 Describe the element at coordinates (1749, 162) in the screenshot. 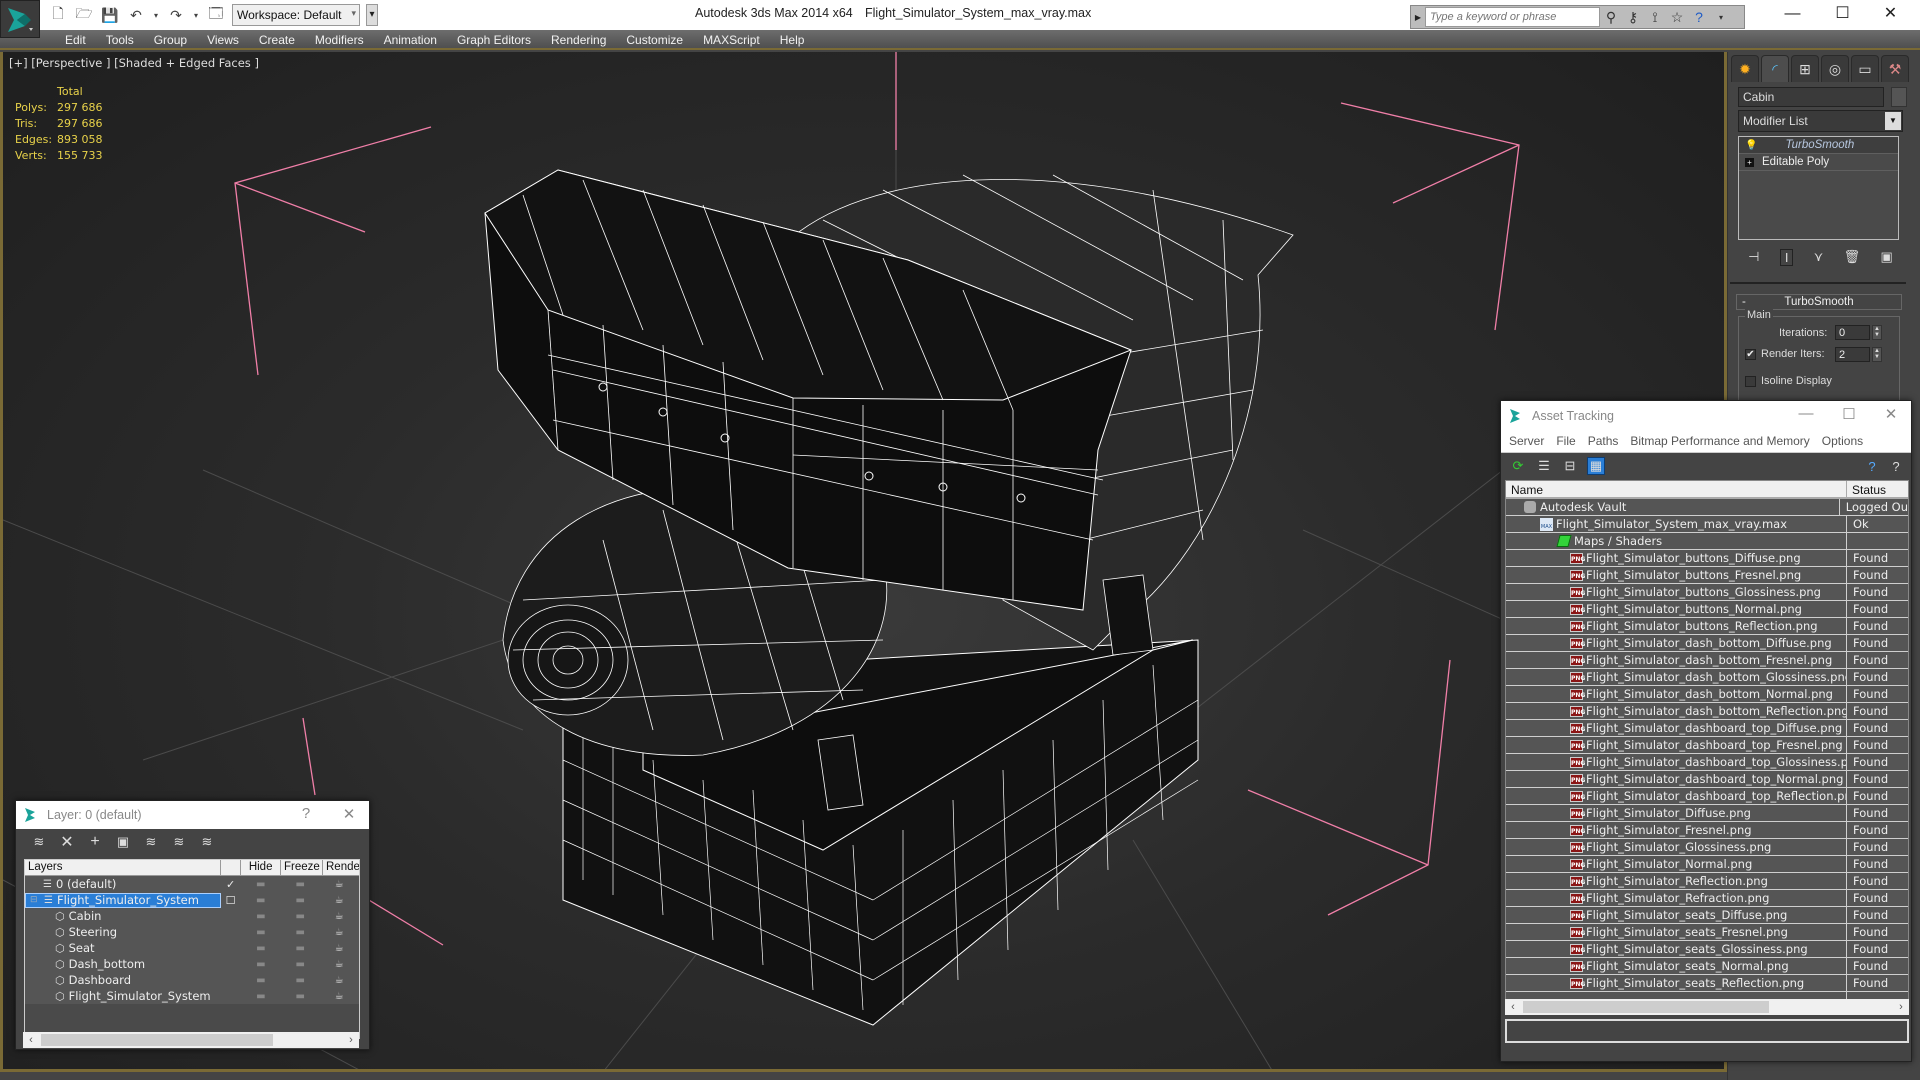

I see `expand-icon: +` at that location.